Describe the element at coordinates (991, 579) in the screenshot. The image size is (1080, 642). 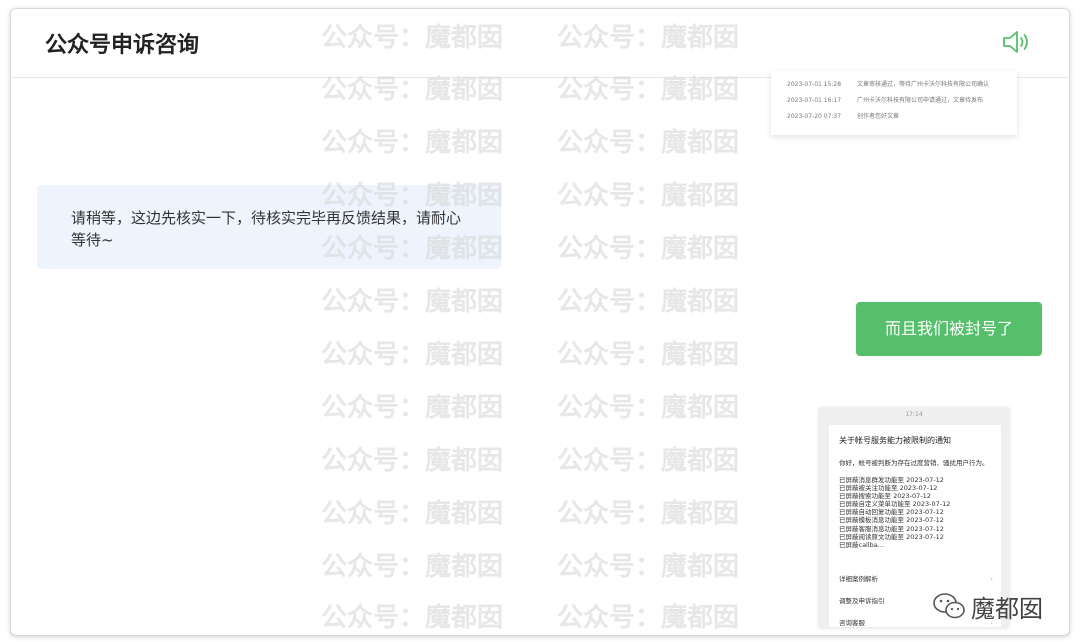
I see `chevron-right-icon: ›` at that location.